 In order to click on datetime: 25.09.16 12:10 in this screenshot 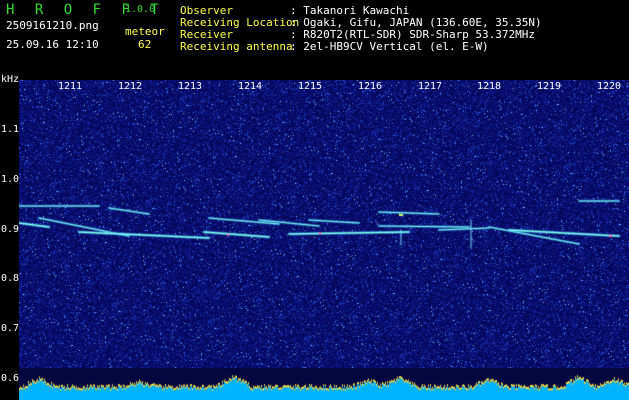, I will do `click(52, 44)`.